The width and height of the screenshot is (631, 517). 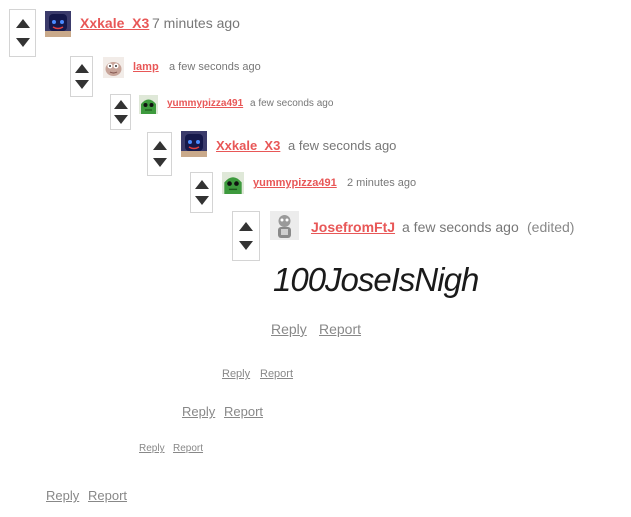 I want to click on comment-username: JosefromFtJ, so click(x=353, y=227).